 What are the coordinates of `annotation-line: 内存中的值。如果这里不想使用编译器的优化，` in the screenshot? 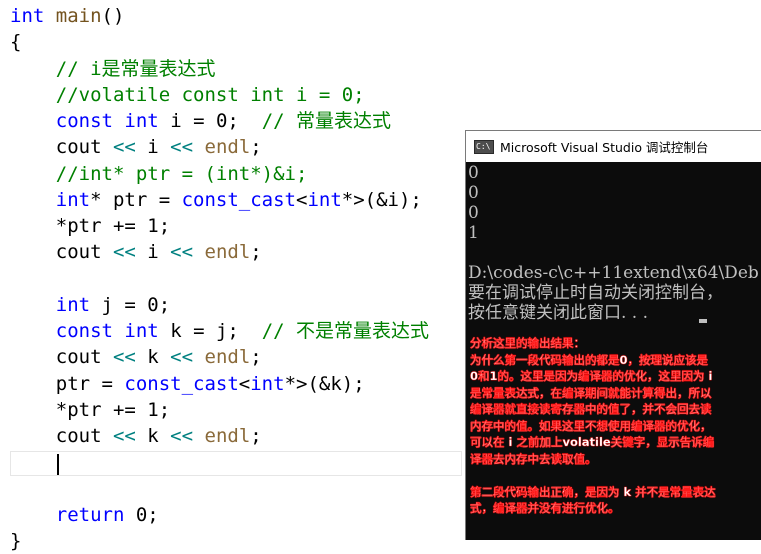 It's located at (591, 425).